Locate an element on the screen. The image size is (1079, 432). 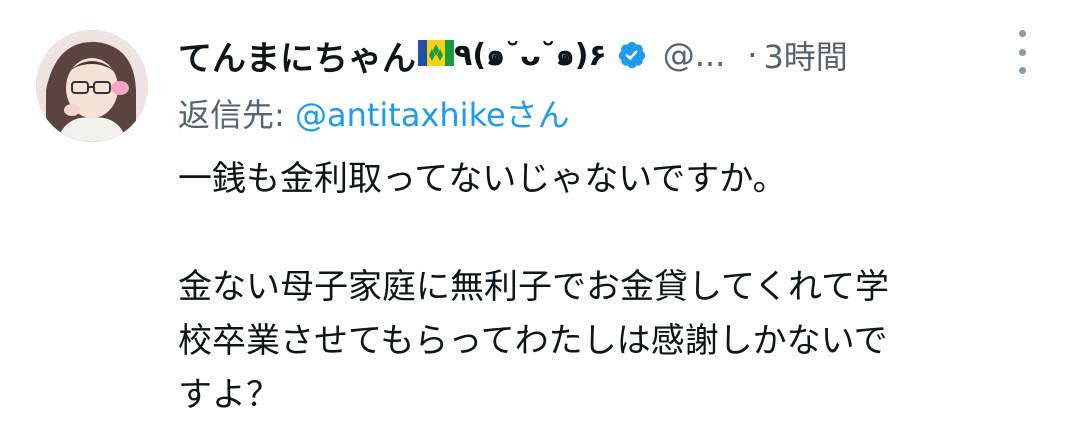
verified-badge-icon is located at coordinates (631, 55).